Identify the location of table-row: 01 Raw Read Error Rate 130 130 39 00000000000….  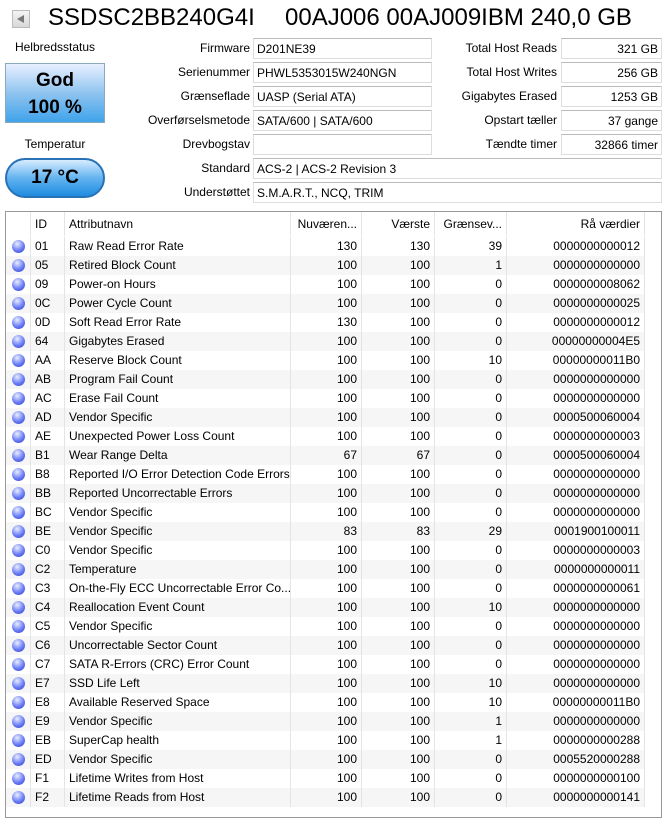
(325, 246).